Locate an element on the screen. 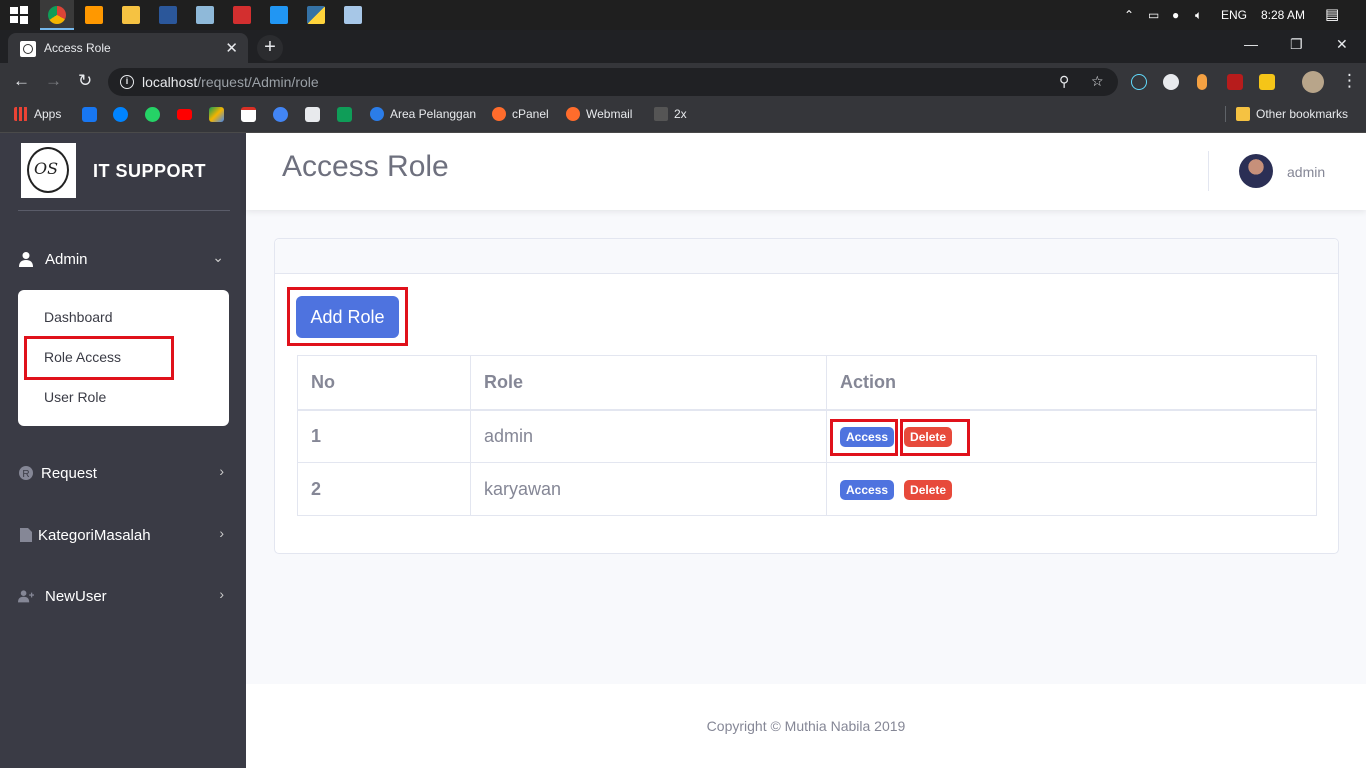 The image size is (1366, 768). column-header-role: Role is located at coordinates (648, 383).